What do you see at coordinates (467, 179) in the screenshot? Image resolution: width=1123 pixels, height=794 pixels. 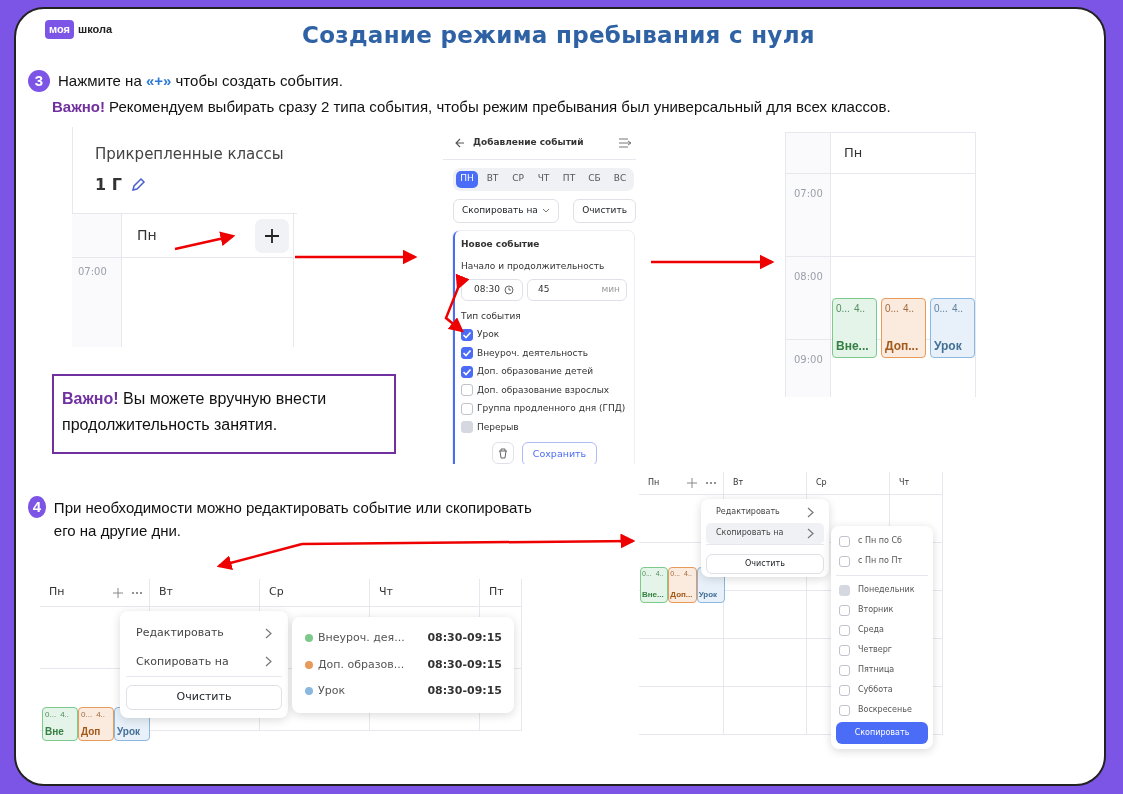 I see `day-tab: ПН` at bounding box center [467, 179].